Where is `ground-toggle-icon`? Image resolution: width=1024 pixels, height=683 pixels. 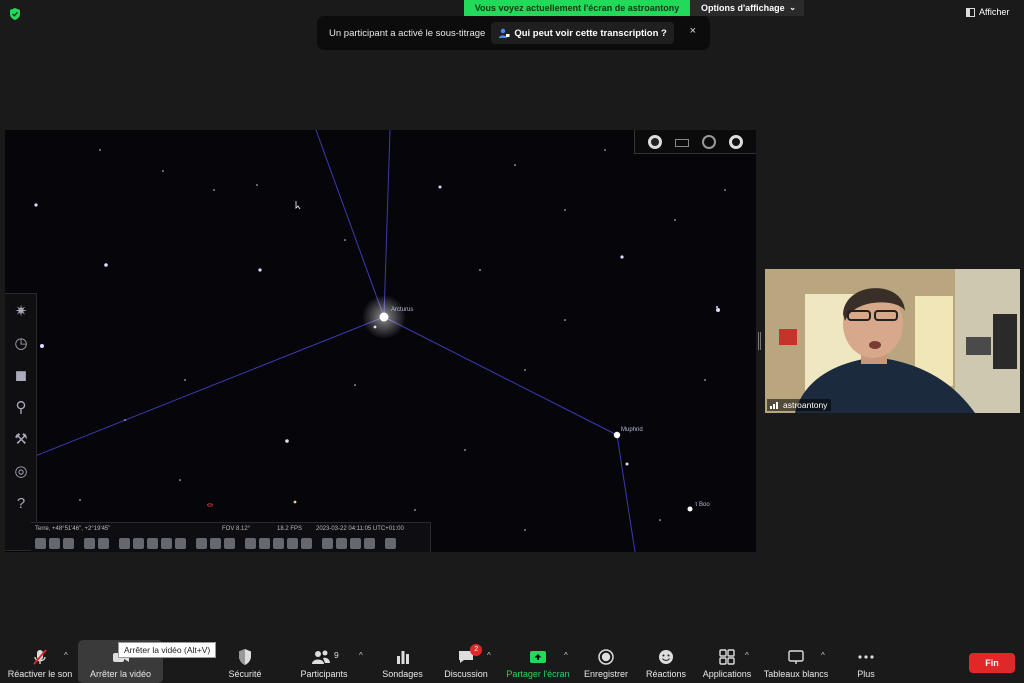
ground-toggle-icon is located at coordinates (124, 543).